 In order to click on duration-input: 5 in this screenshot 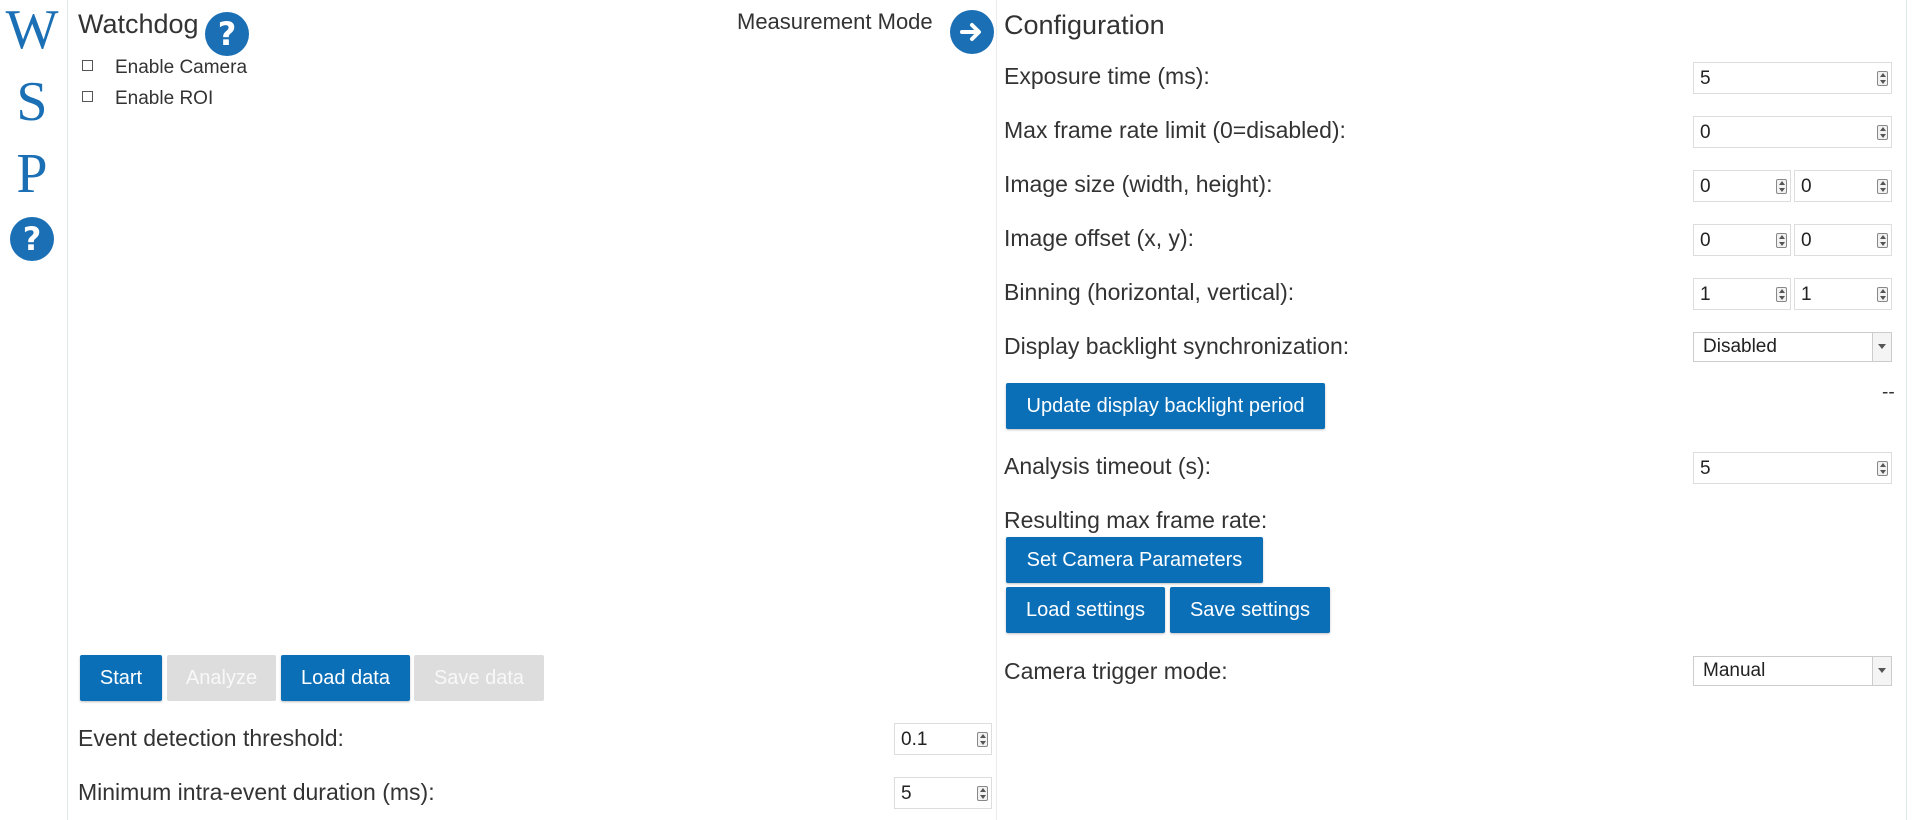, I will do `click(943, 793)`.